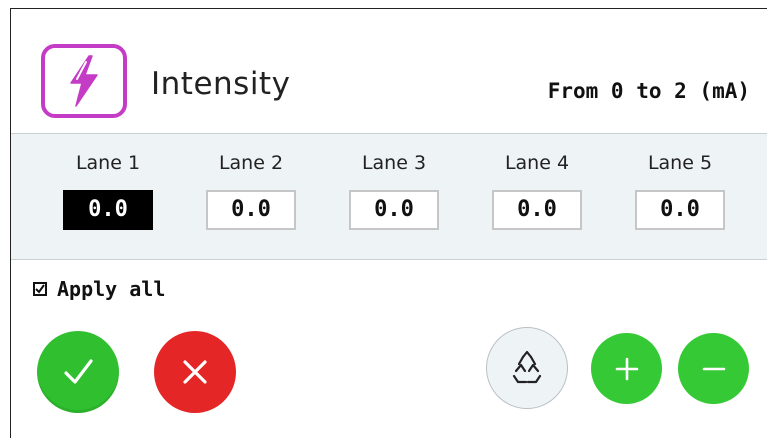 Image resolution: width=767 pixels, height=438 pixels. I want to click on lane-4-input: 0.0, so click(537, 210).